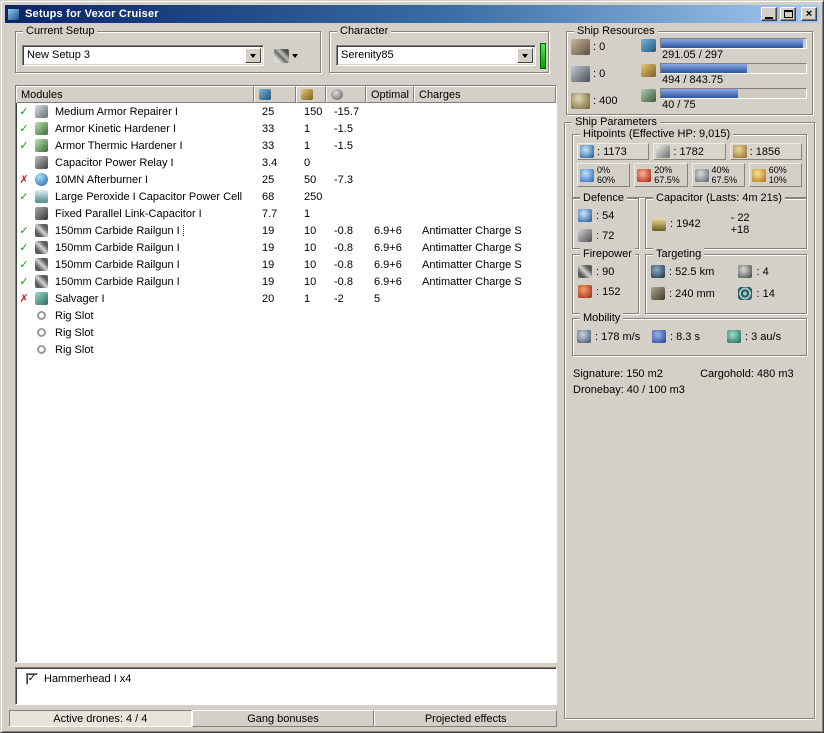  What do you see at coordinates (525, 55) in the screenshot?
I see `character-dropdown-button` at bounding box center [525, 55].